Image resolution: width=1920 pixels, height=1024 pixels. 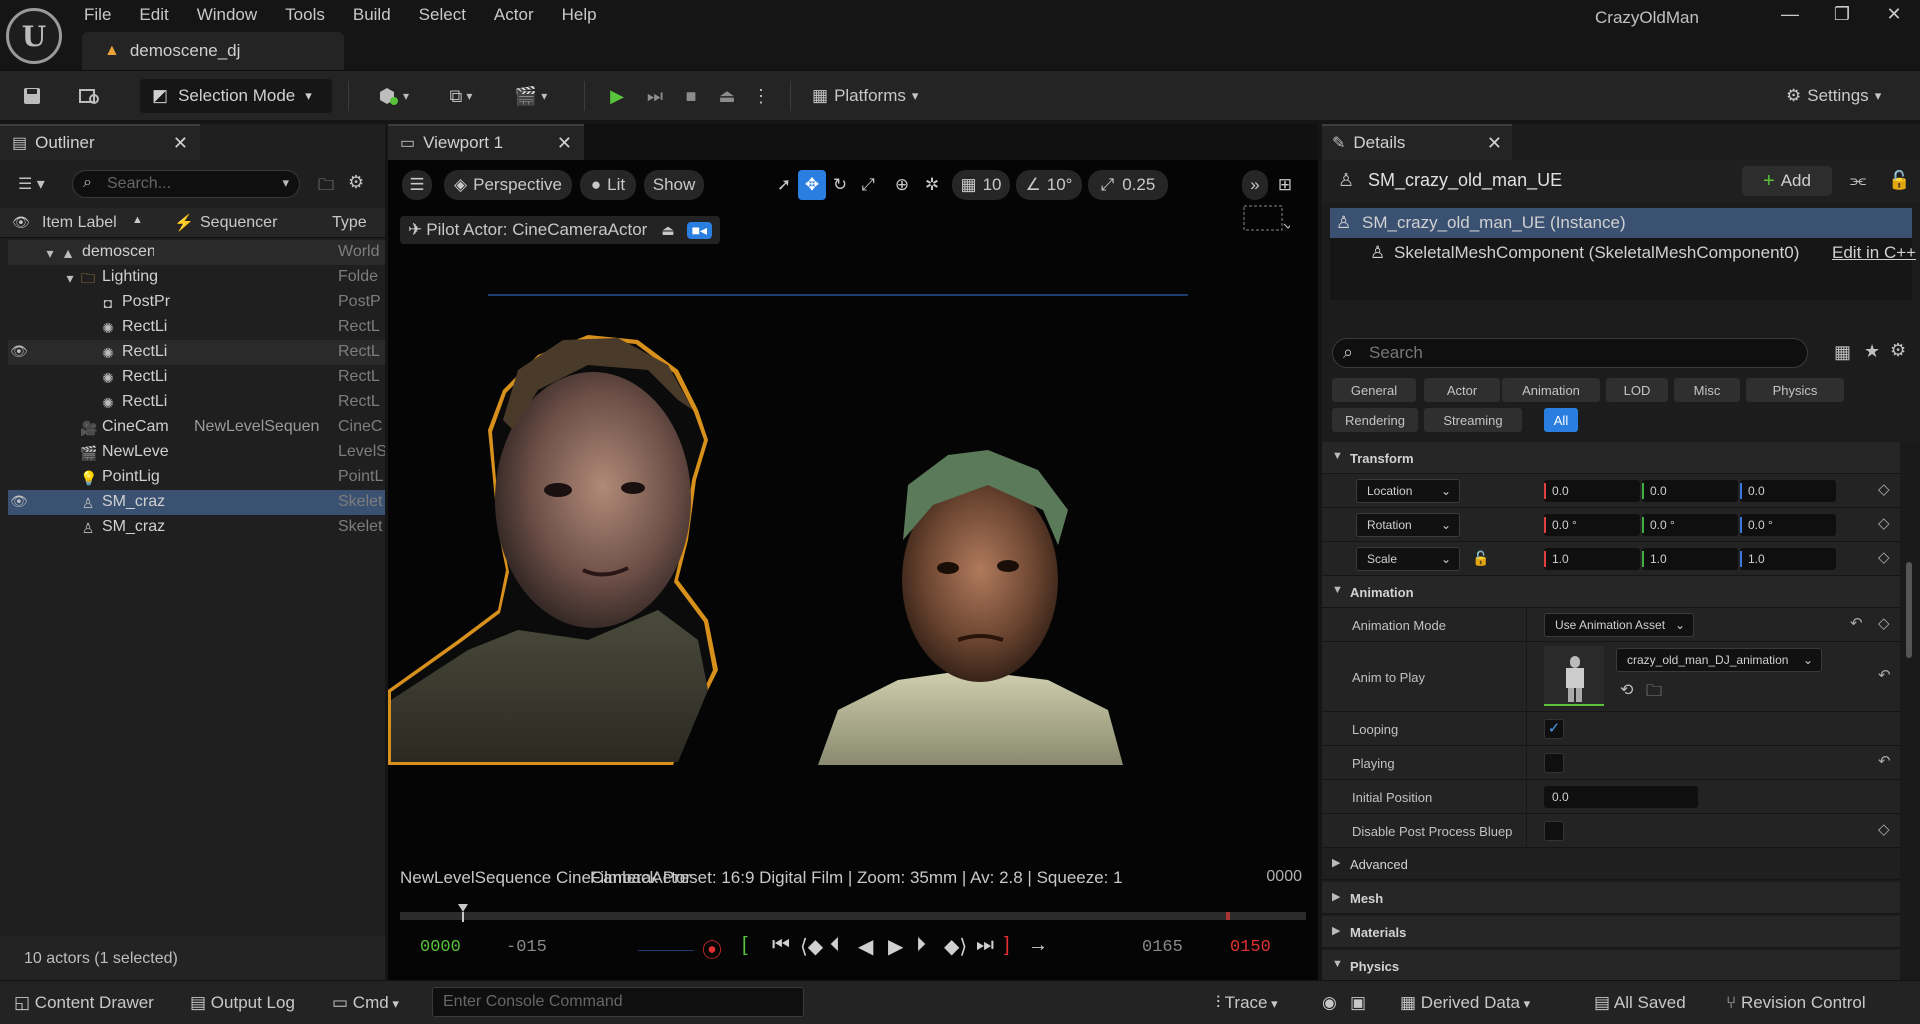 What do you see at coordinates (440, 947) in the screenshot?
I see `timecode-start: 0000` at bounding box center [440, 947].